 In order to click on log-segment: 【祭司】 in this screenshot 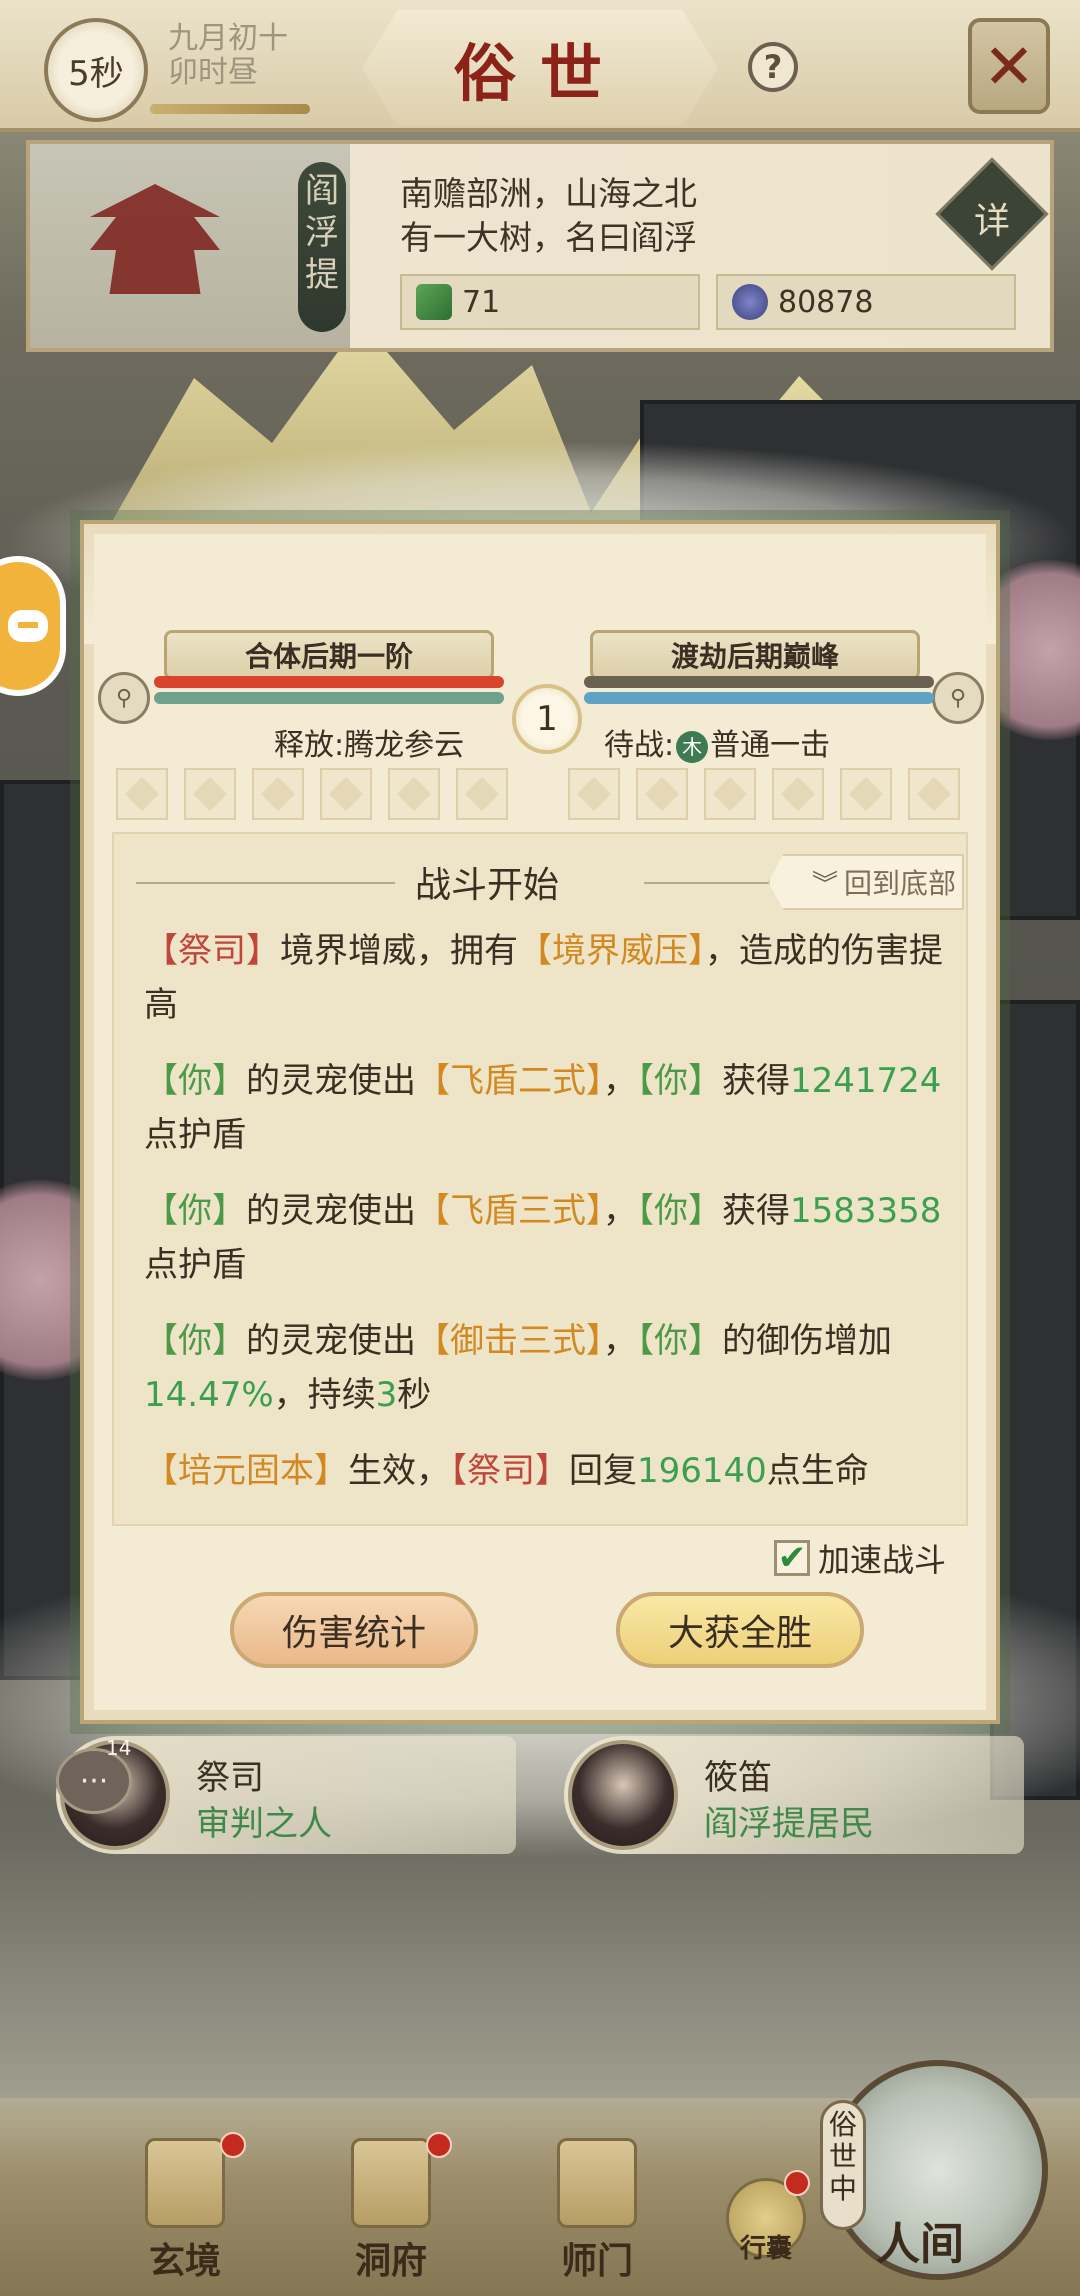, I will do `click(509, 1471)`.